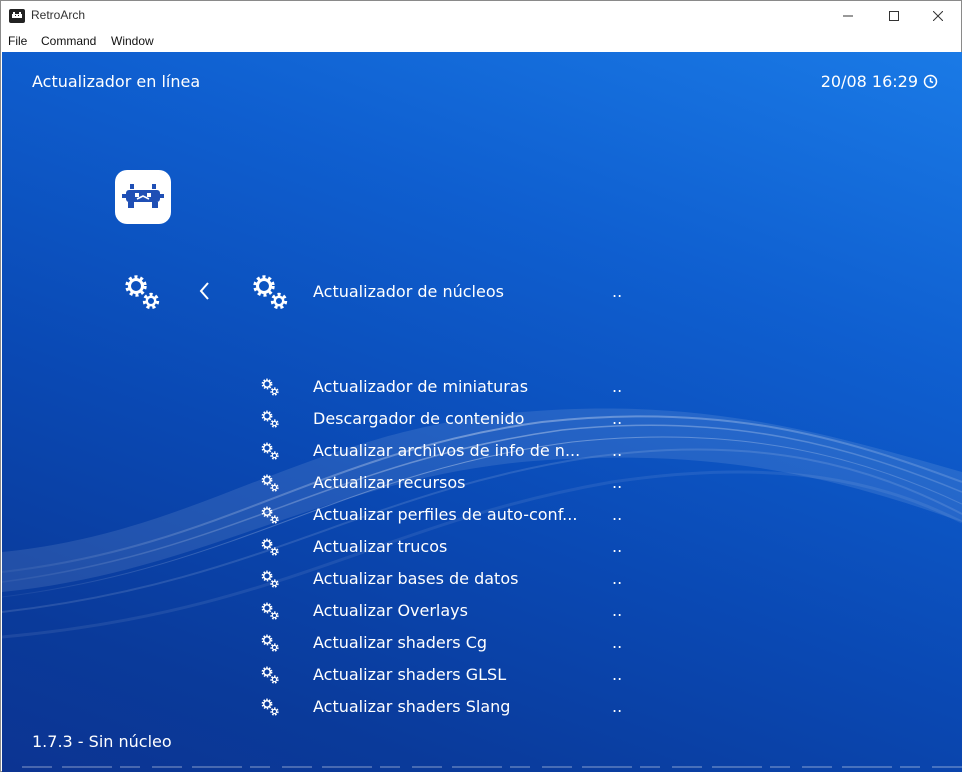 This screenshot has width=962, height=772. I want to click on menu-item: Actualizar trucos.., so click(482, 550).